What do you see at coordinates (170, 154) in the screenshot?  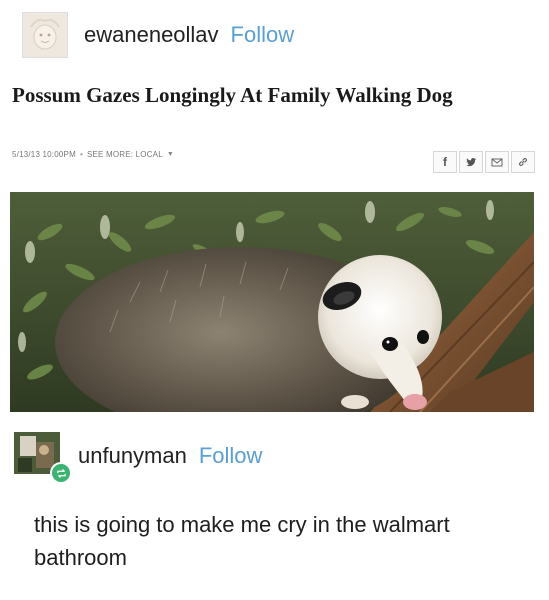 I see `chevron-down-icon: ▼` at bounding box center [170, 154].